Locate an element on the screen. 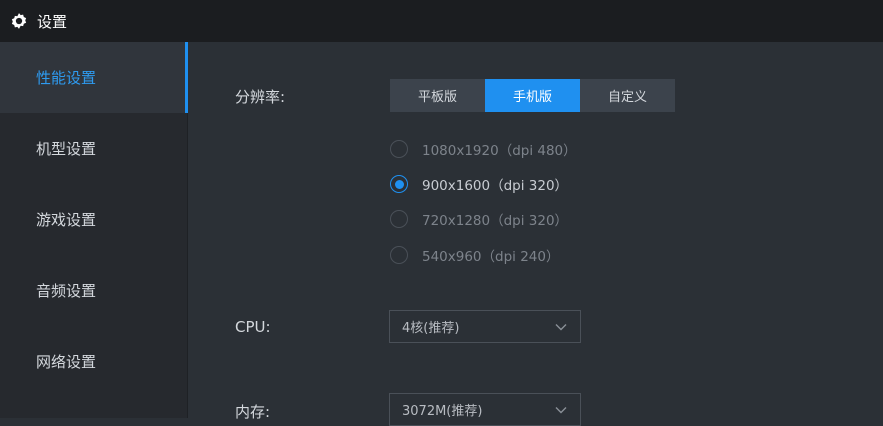  memory-select-value: 3072M(推荐) is located at coordinates (442, 411).